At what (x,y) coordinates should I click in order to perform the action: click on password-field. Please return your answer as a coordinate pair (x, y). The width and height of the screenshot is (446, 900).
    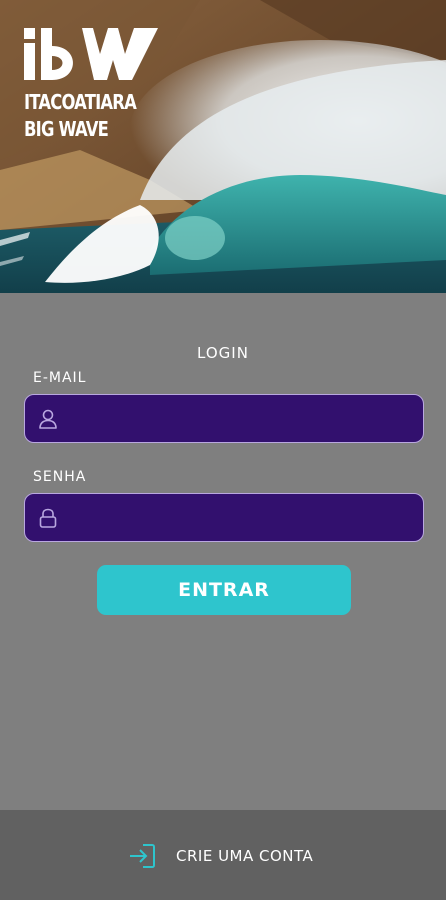
    Looking at the image, I should click on (224, 517).